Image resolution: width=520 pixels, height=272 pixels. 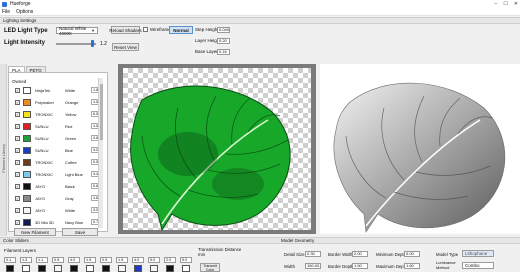 What do you see at coordinates (360, 266) in the screenshot?
I see `border-depth-input: 1.50` at bounding box center [360, 266].